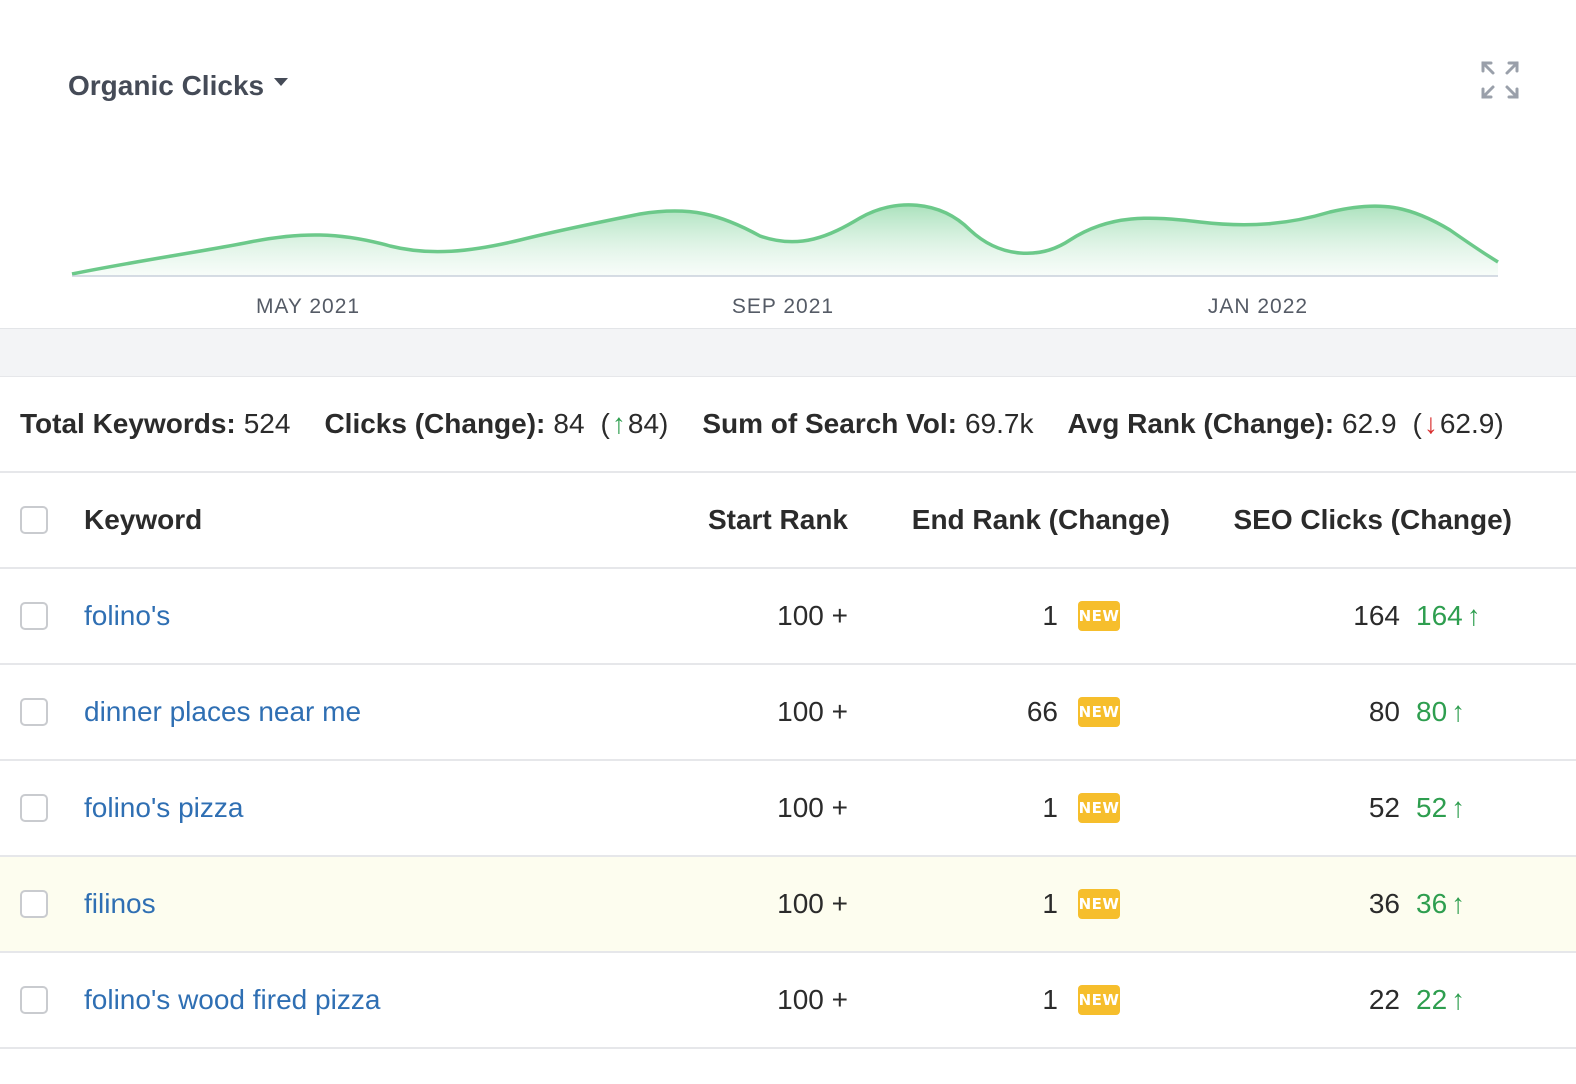 This screenshot has height=1084, width=1576. What do you see at coordinates (1369, 423) in the screenshot?
I see `avg-rank-value: 62.9` at bounding box center [1369, 423].